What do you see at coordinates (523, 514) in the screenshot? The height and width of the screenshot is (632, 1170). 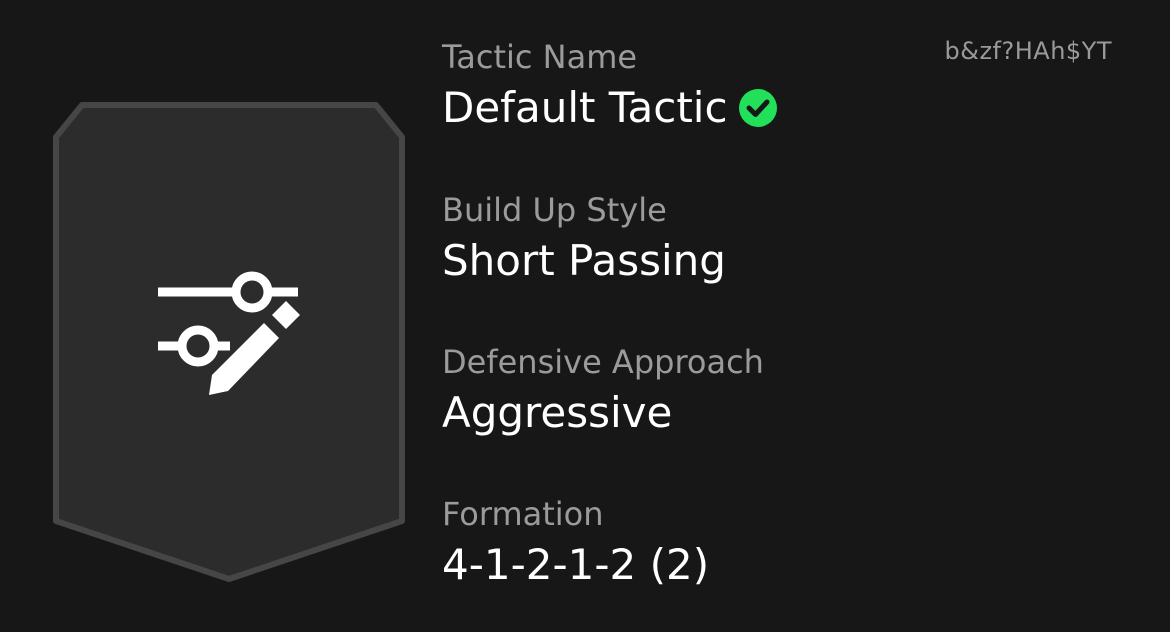 I see `field-label: Formation` at bounding box center [523, 514].